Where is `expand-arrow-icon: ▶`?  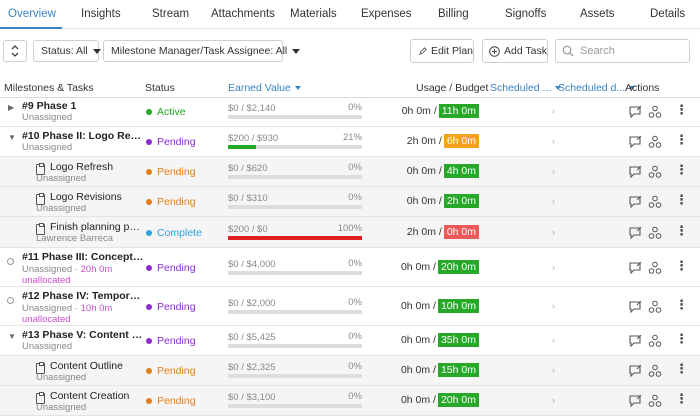
expand-arrow-icon: ▶ is located at coordinates (11, 107).